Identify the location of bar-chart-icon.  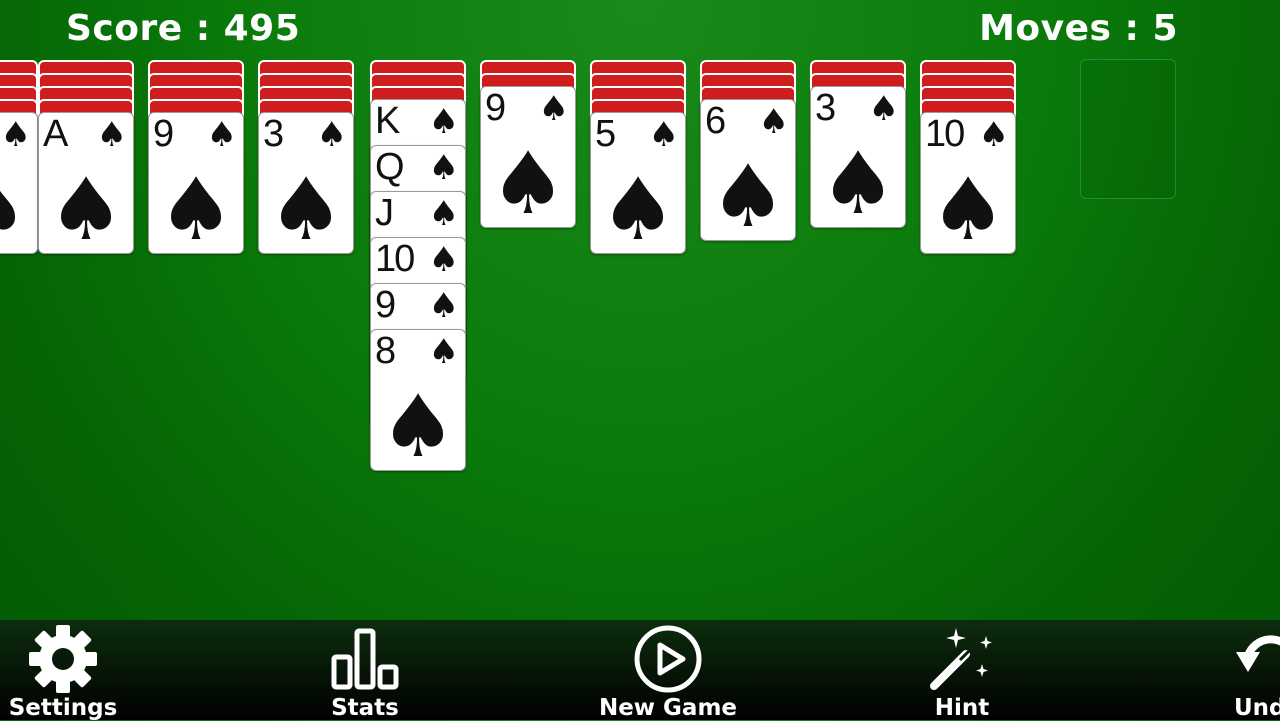
(365, 659).